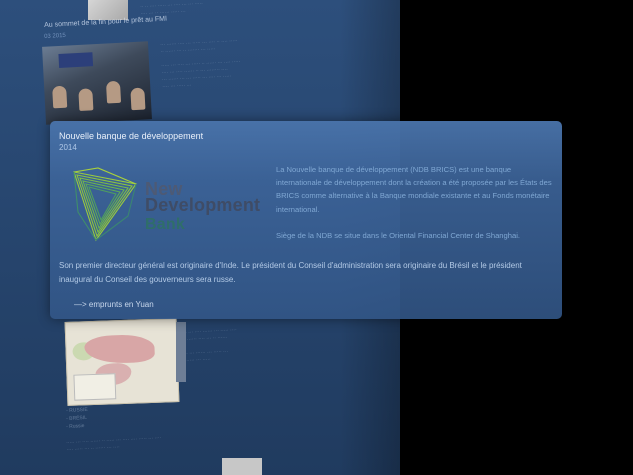 This screenshot has height=475, width=633. What do you see at coordinates (68, 147) in the screenshot?
I see `card-year: 2014` at bounding box center [68, 147].